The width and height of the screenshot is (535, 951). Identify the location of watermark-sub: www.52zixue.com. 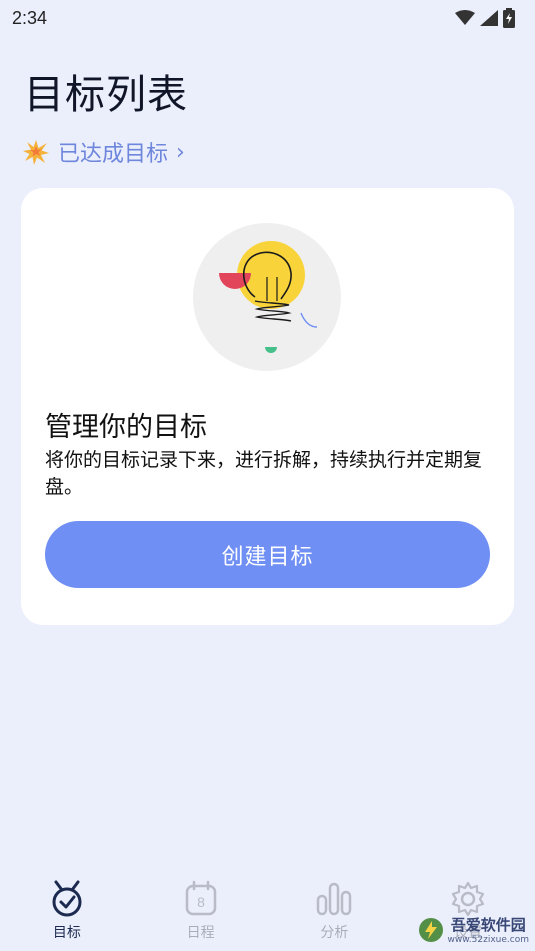
(488, 940).